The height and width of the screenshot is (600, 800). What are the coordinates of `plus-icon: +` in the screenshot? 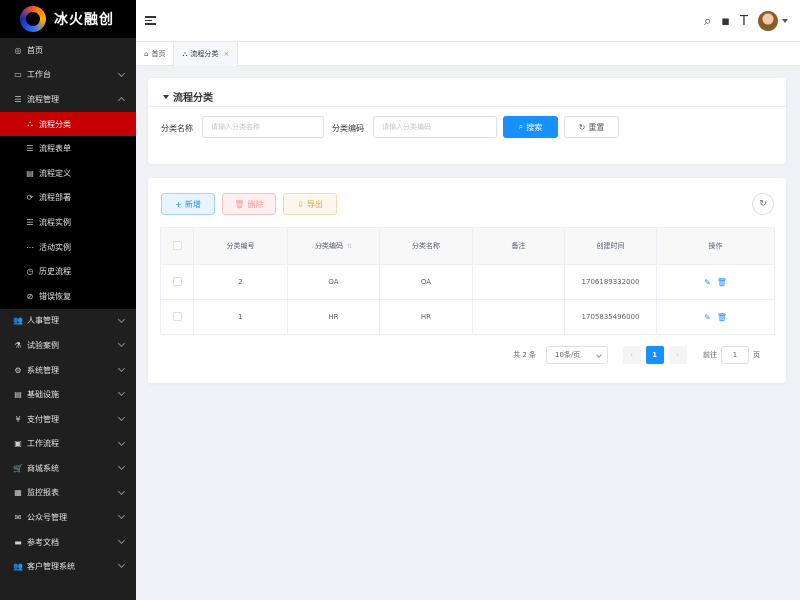 It's located at (178, 204).